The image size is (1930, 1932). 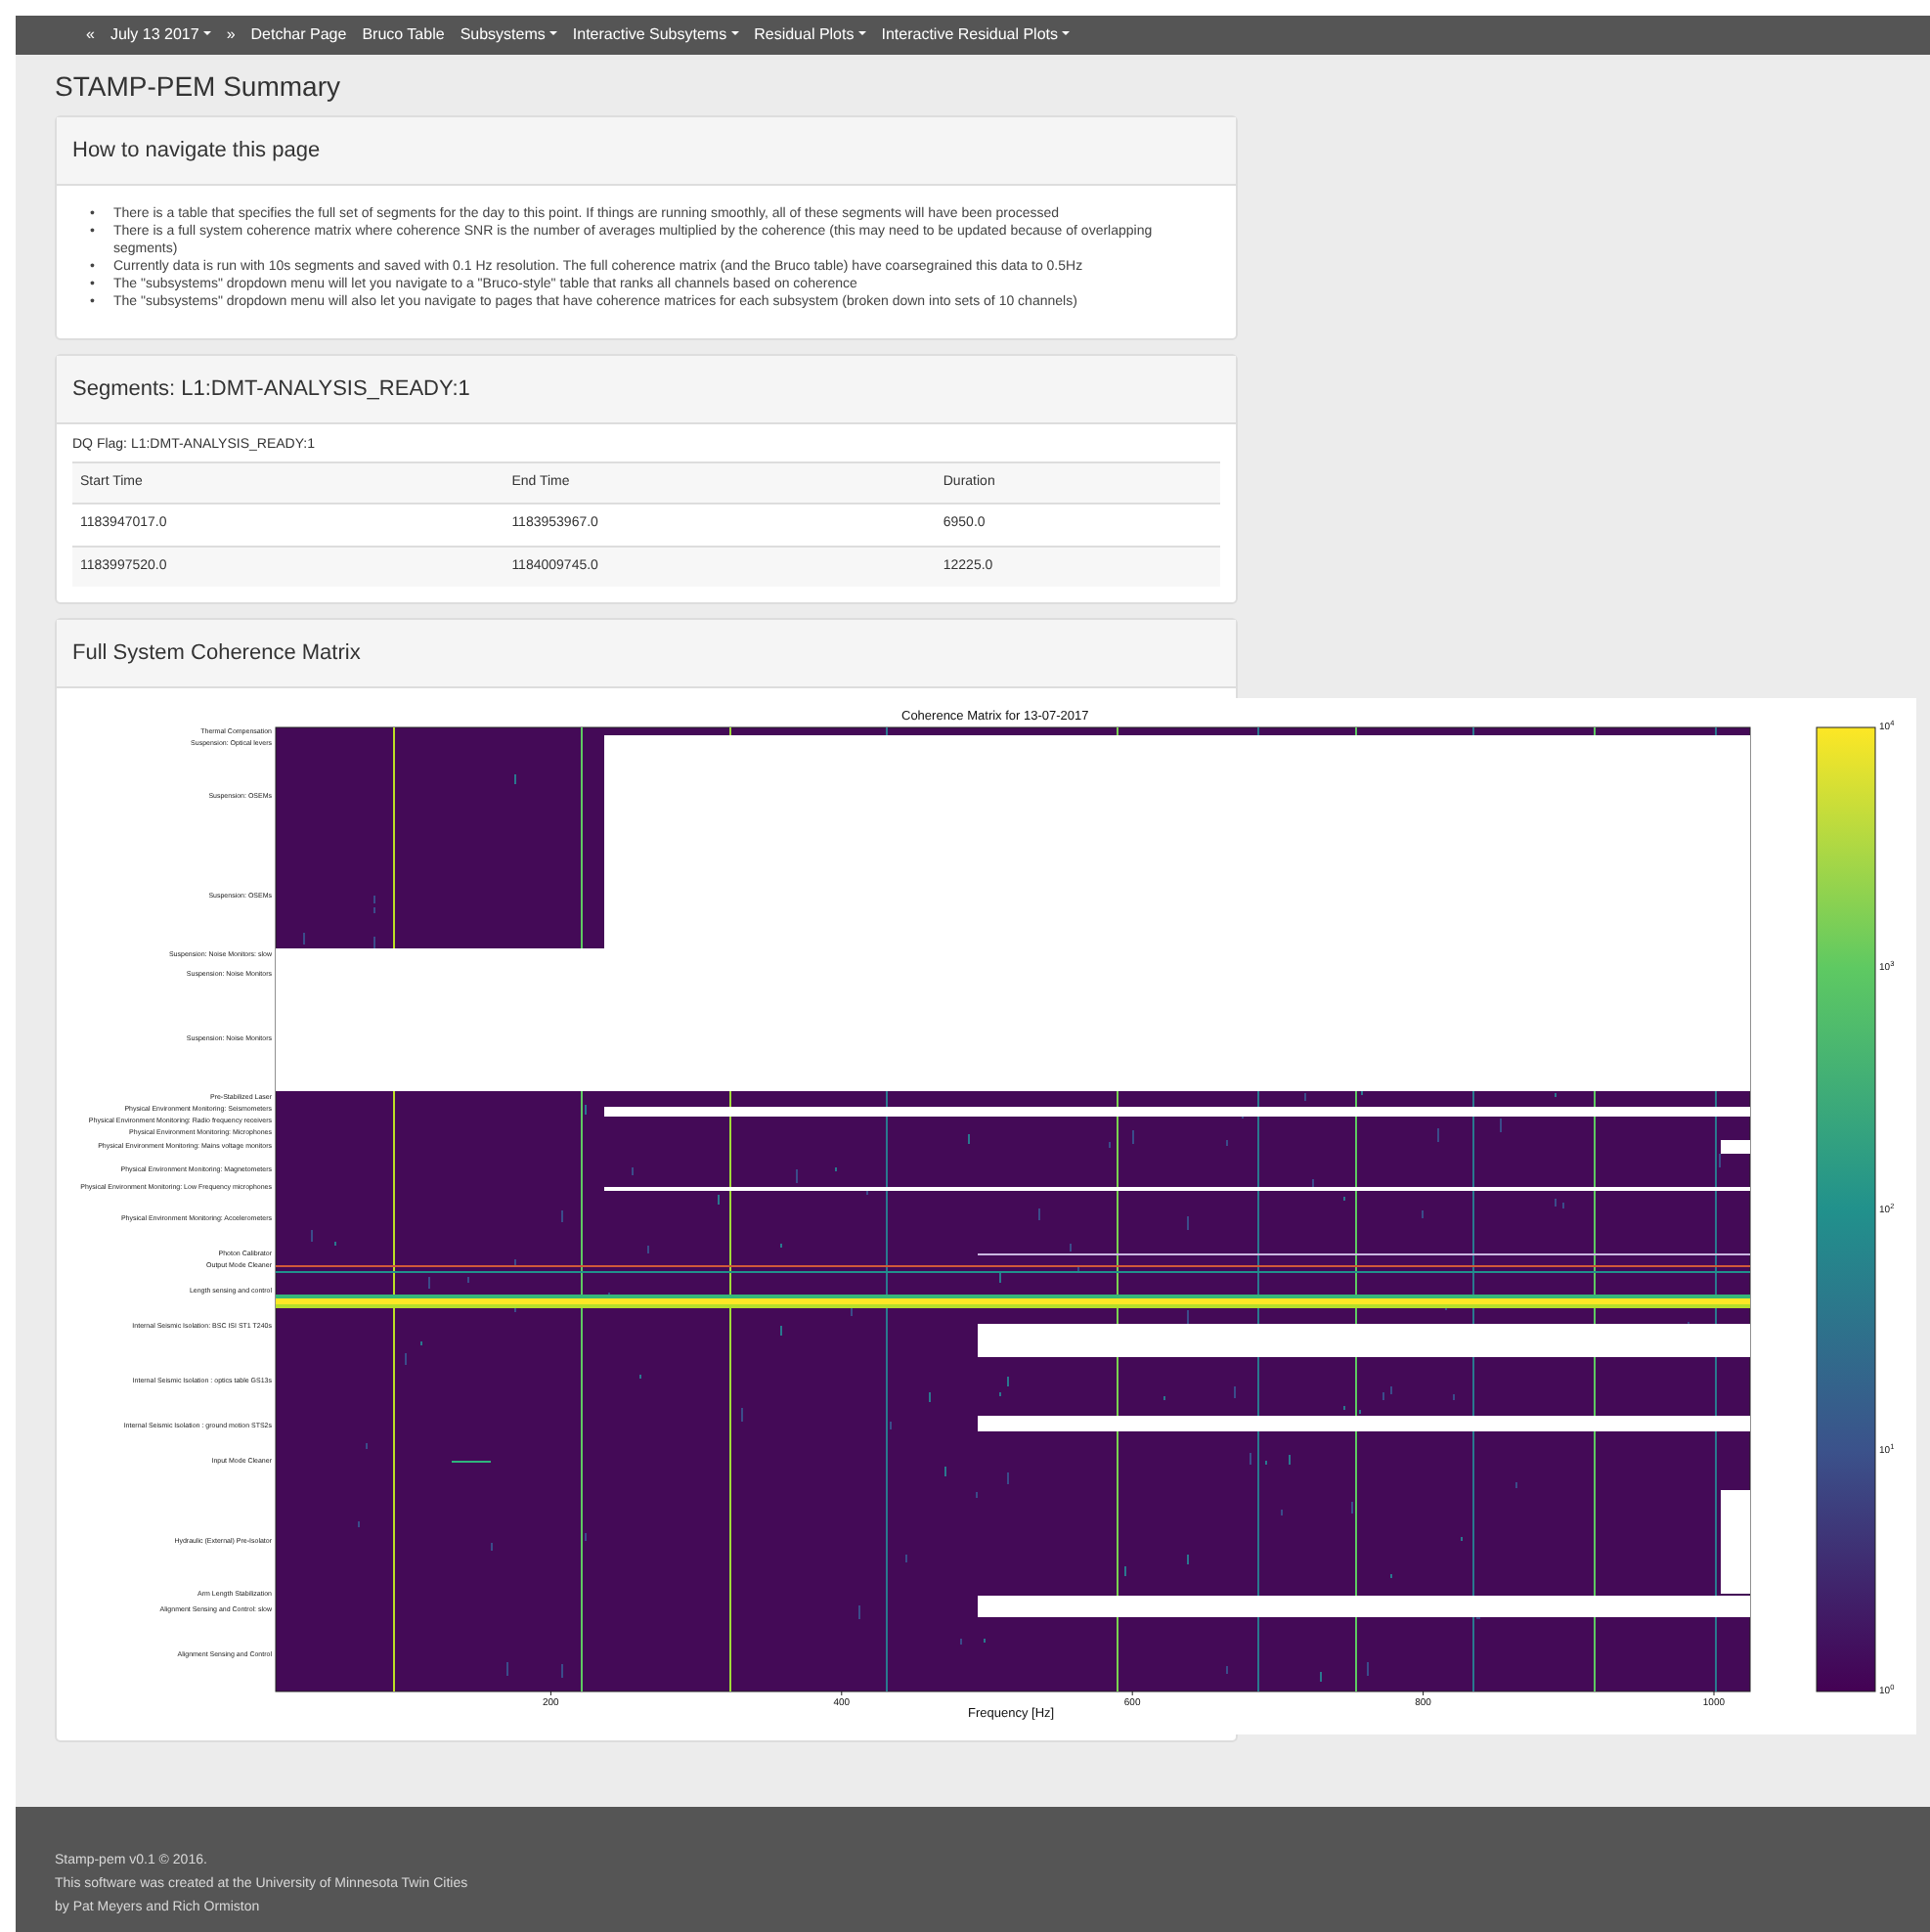 What do you see at coordinates (216, 653) in the screenshot?
I see `panel-title: Full System Coherence Matrix` at bounding box center [216, 653].